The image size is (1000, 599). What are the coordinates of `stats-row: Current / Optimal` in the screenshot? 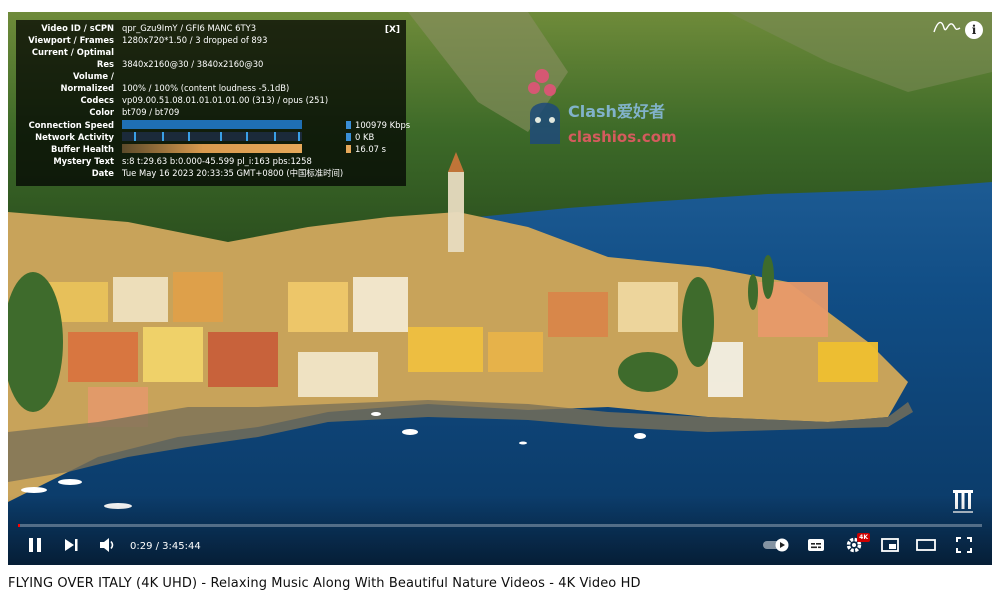 It's located at (211, 53).